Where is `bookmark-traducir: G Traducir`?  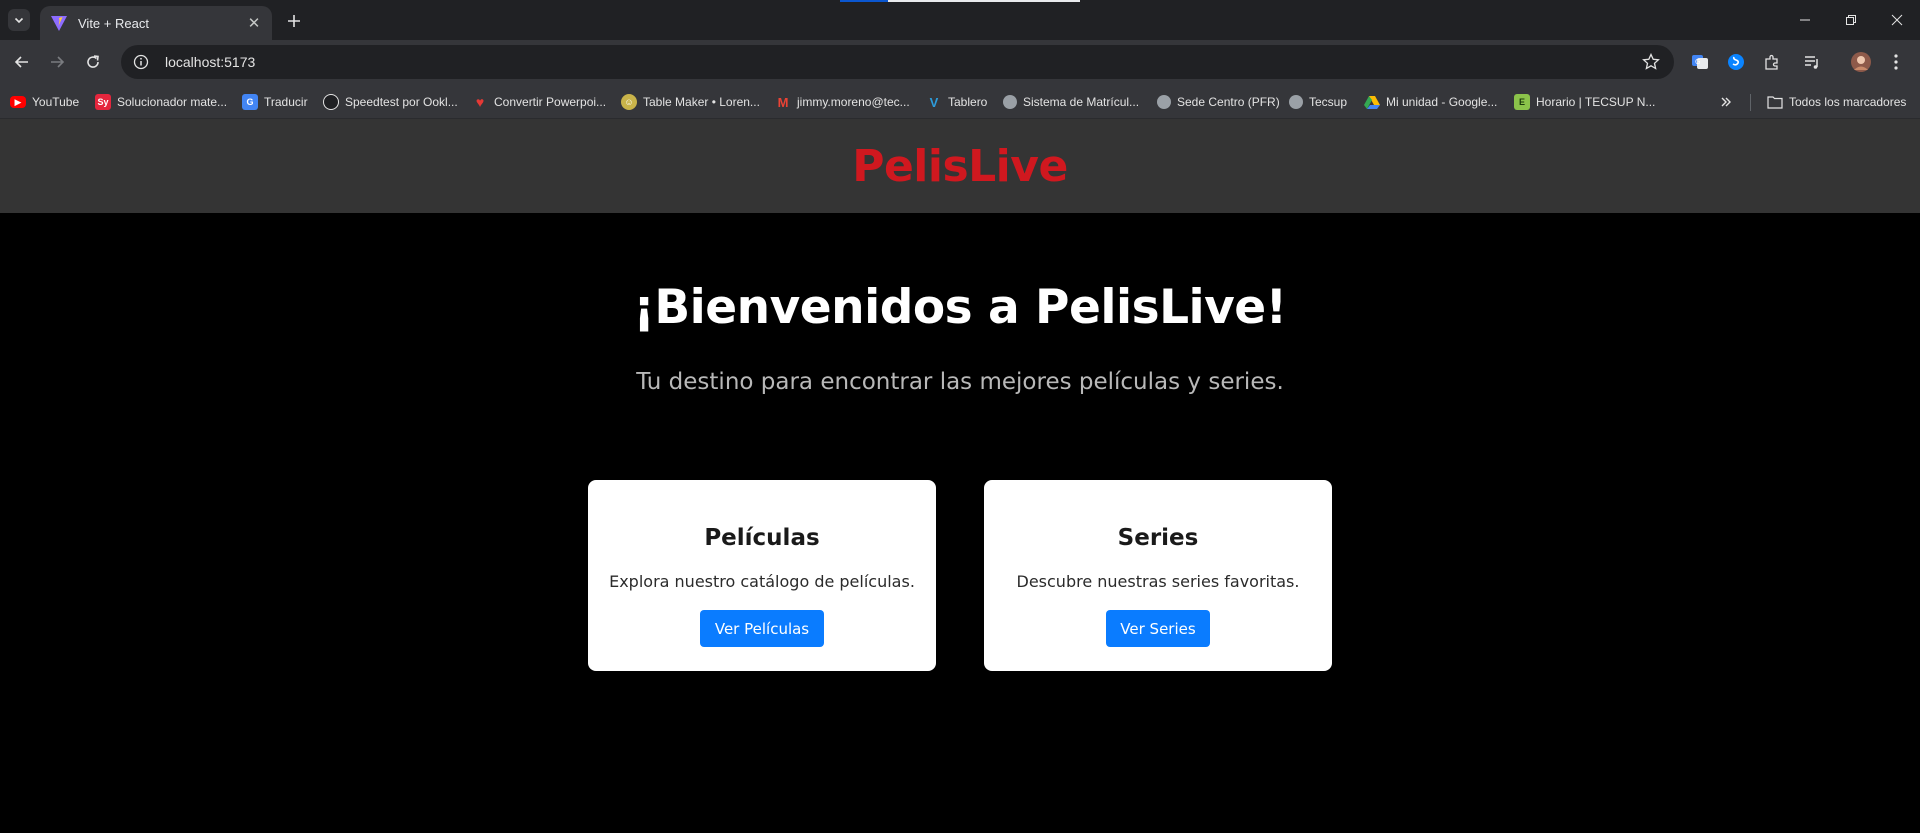
bookmark-traducir: G Traducir is located at coordinates (275, 102).